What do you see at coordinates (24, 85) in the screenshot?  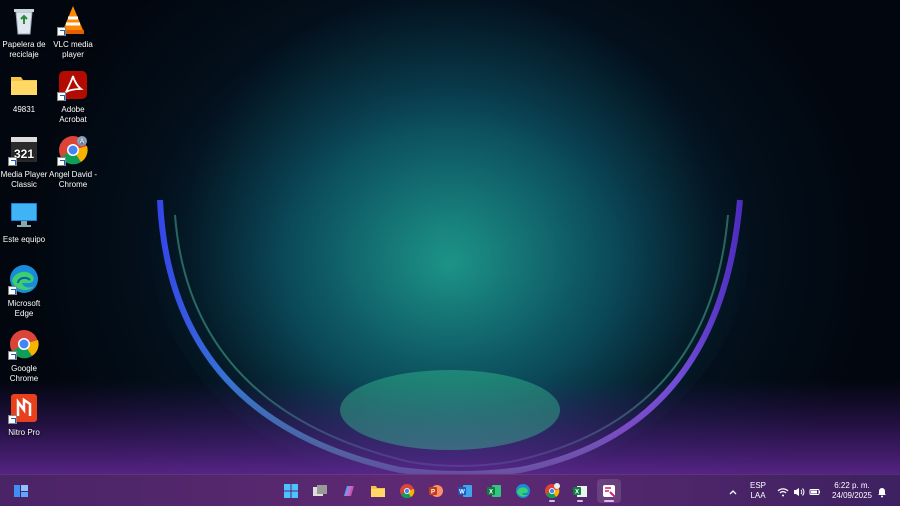 I see `folder-icon` at bounding box center [24, 85].